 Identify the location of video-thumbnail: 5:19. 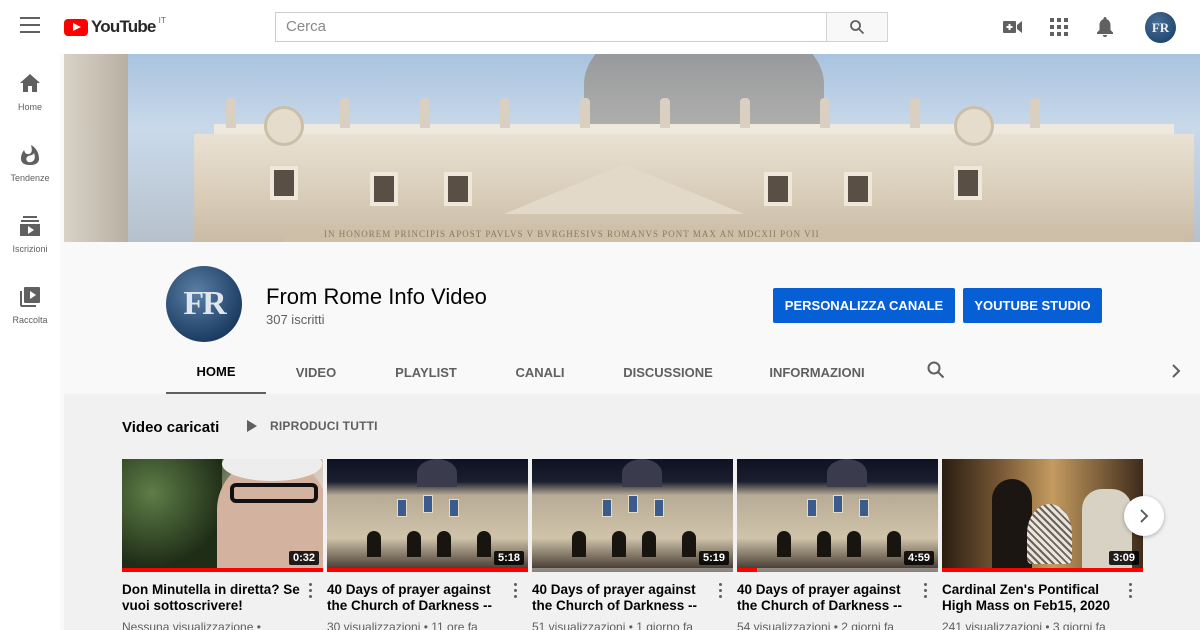
(632, 515).